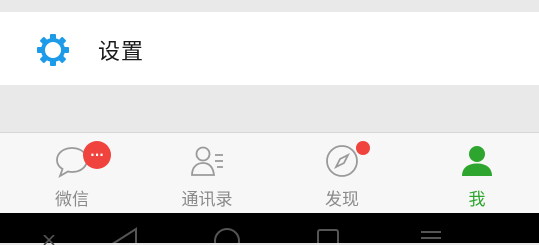  What do you see at coordinates (342, 200) in the screenshot?
I see `tab-label: 发现` at bounding box center [342, 200].